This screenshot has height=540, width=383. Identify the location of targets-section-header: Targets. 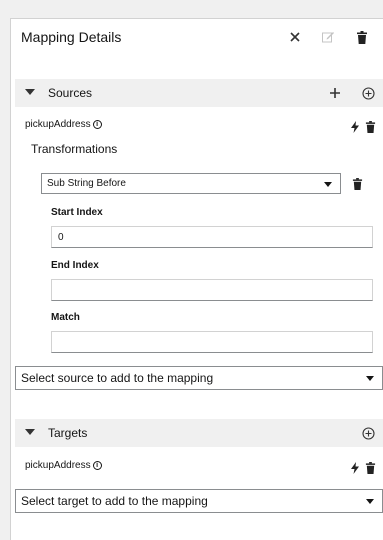
(199, 433).